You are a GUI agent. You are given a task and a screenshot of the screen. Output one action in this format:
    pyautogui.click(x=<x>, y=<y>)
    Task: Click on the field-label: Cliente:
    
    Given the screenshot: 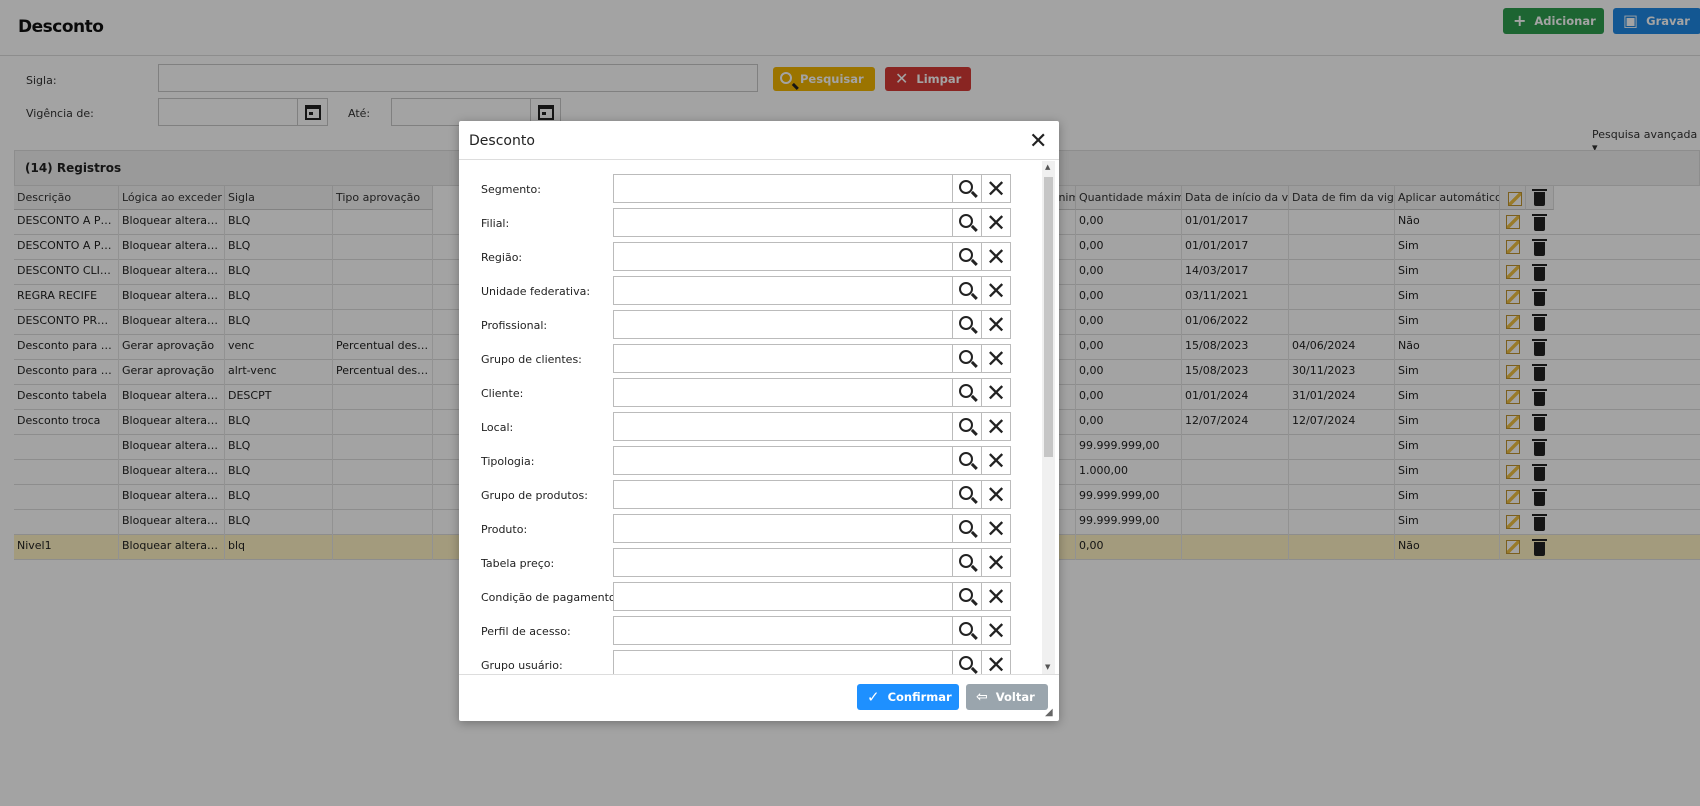 What is the action you would take?
    pyautogui.click(x=502, y=393)
    